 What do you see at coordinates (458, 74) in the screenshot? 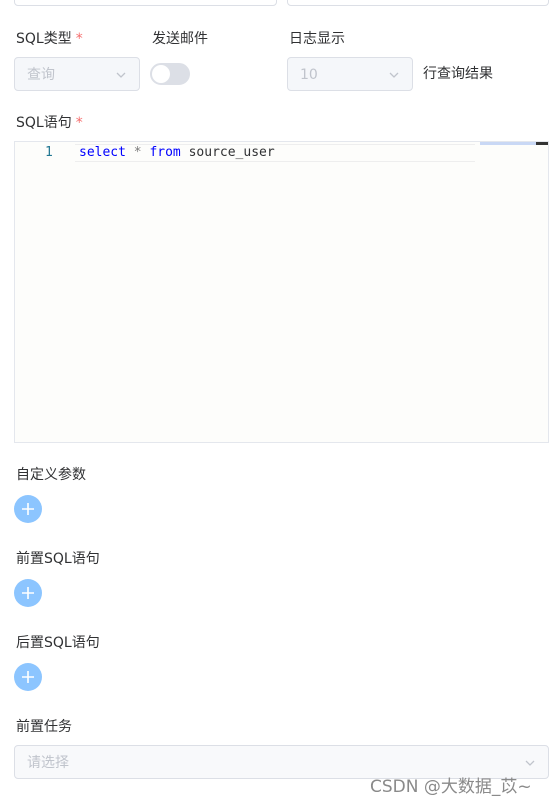
I see `log-display-suffix: 行查询结果` at bounding box center [458, 74].